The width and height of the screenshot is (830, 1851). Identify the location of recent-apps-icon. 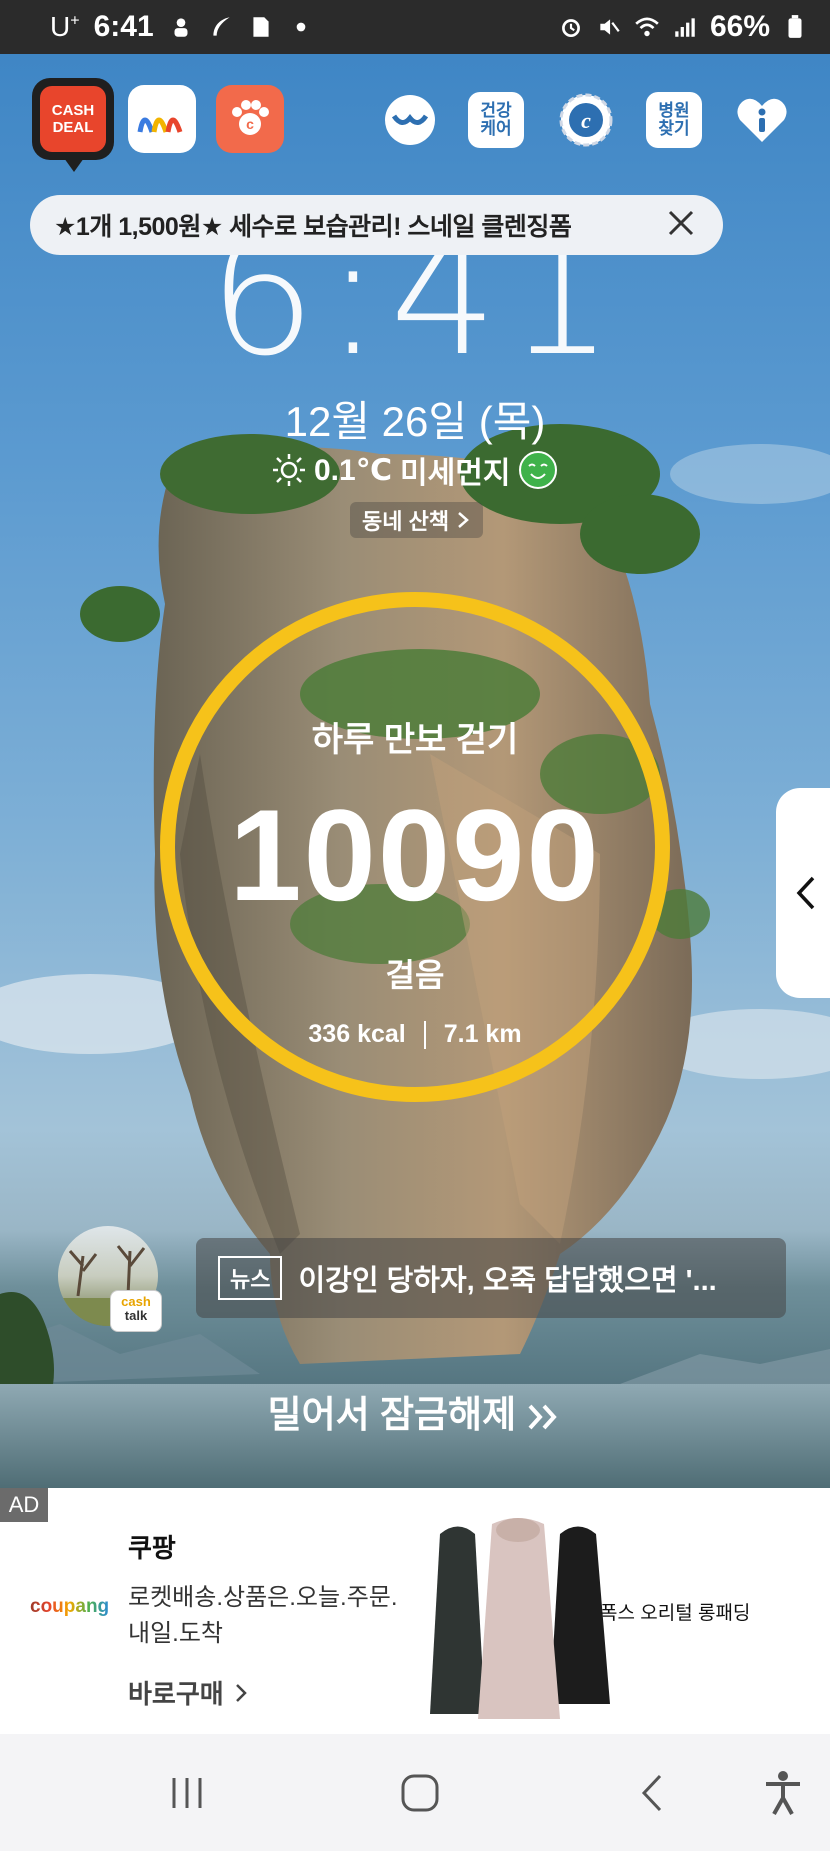
(187, 1793).